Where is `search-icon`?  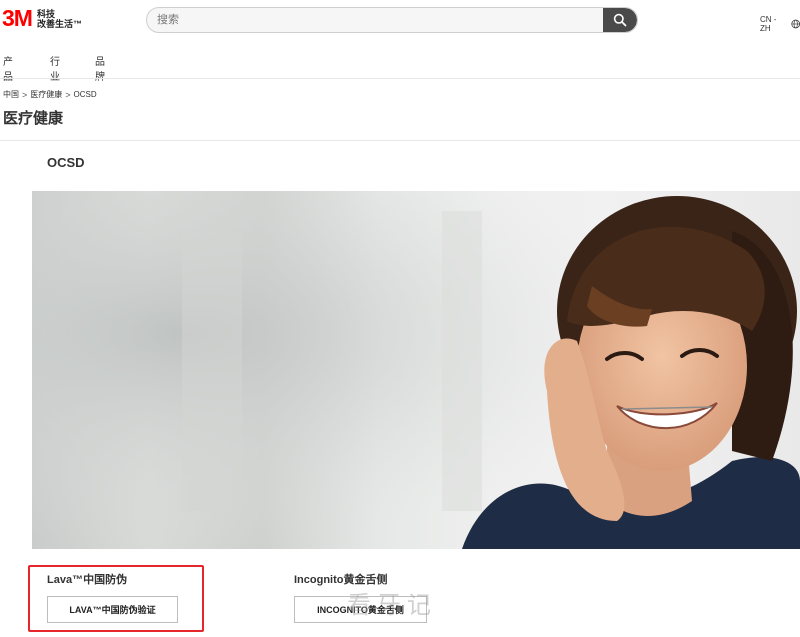
search-icon is located at coordinates (620, 20).